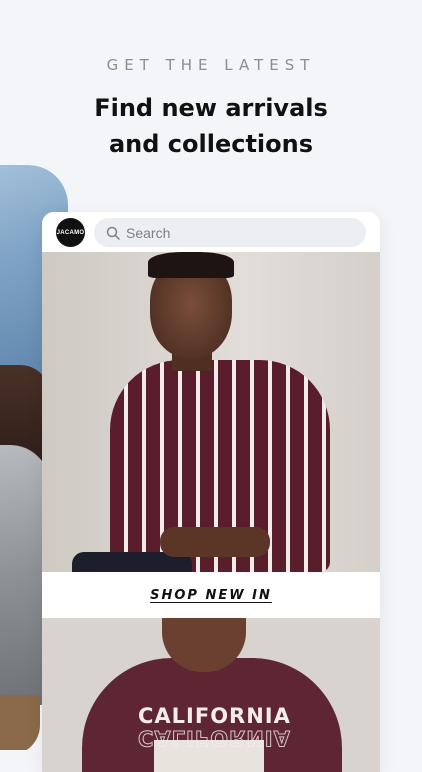 The image size is (422, 772). What do you see at coordinates (191, 265) in the screenshot?
I see `model-hair` at bounding box center [191, 265].